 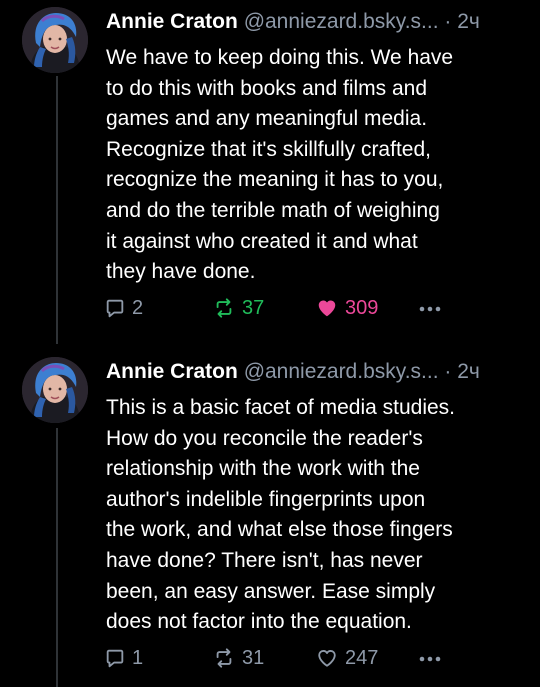 I want to click on repost-count: 37, so click(x=253, y=307).